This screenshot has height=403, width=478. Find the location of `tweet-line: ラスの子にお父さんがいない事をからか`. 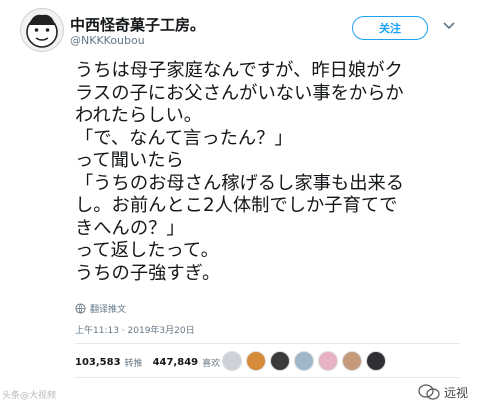

tweet-line: ラスの子にお父さんがいない事をからか is located at coordinates (239, 93).